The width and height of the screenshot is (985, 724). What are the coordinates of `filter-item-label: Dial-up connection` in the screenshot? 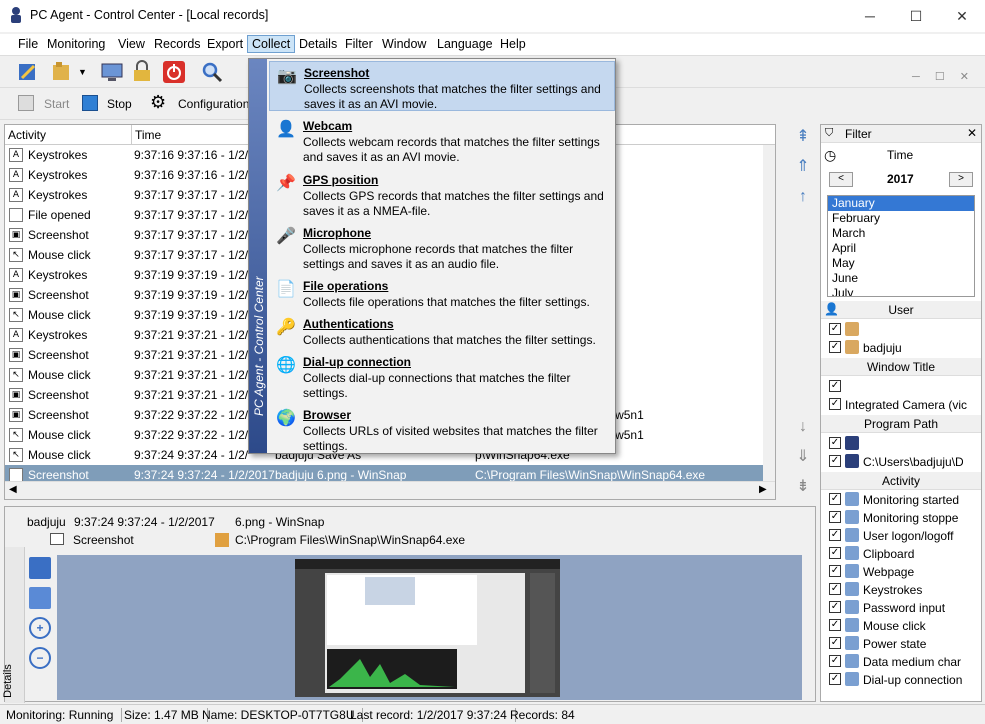 It's located at (913, 680).